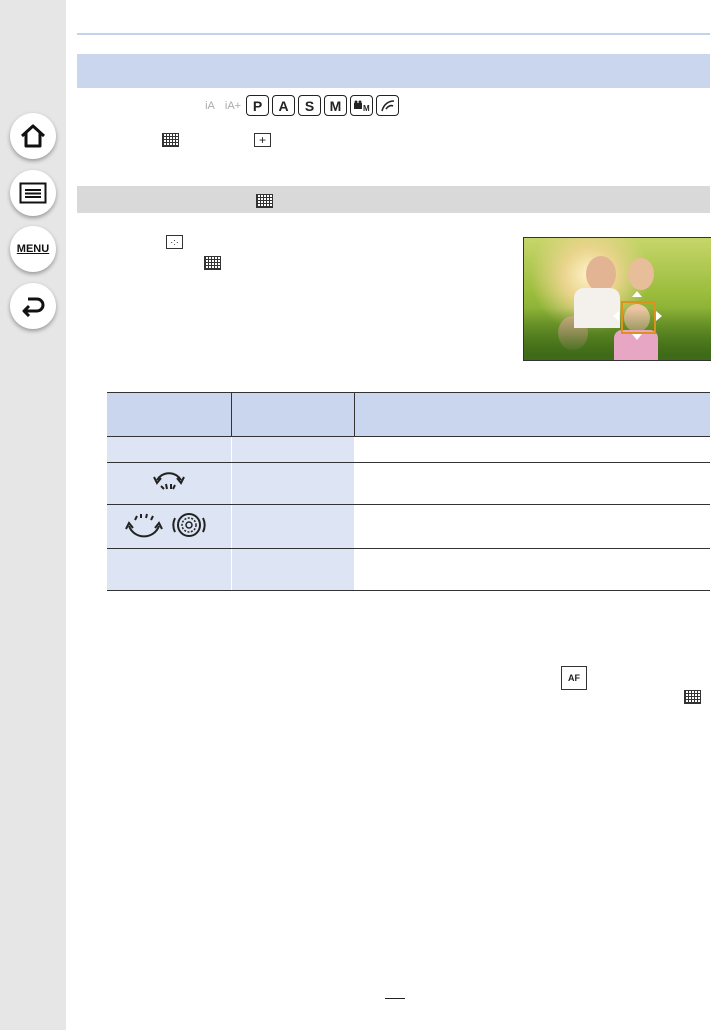 The image size is (711, 1030). What do you see at coordinates (233, 105) in the screenshot?
I see `intelligent-auto-plus-icon: iA+` at bounding box center [233, 105].